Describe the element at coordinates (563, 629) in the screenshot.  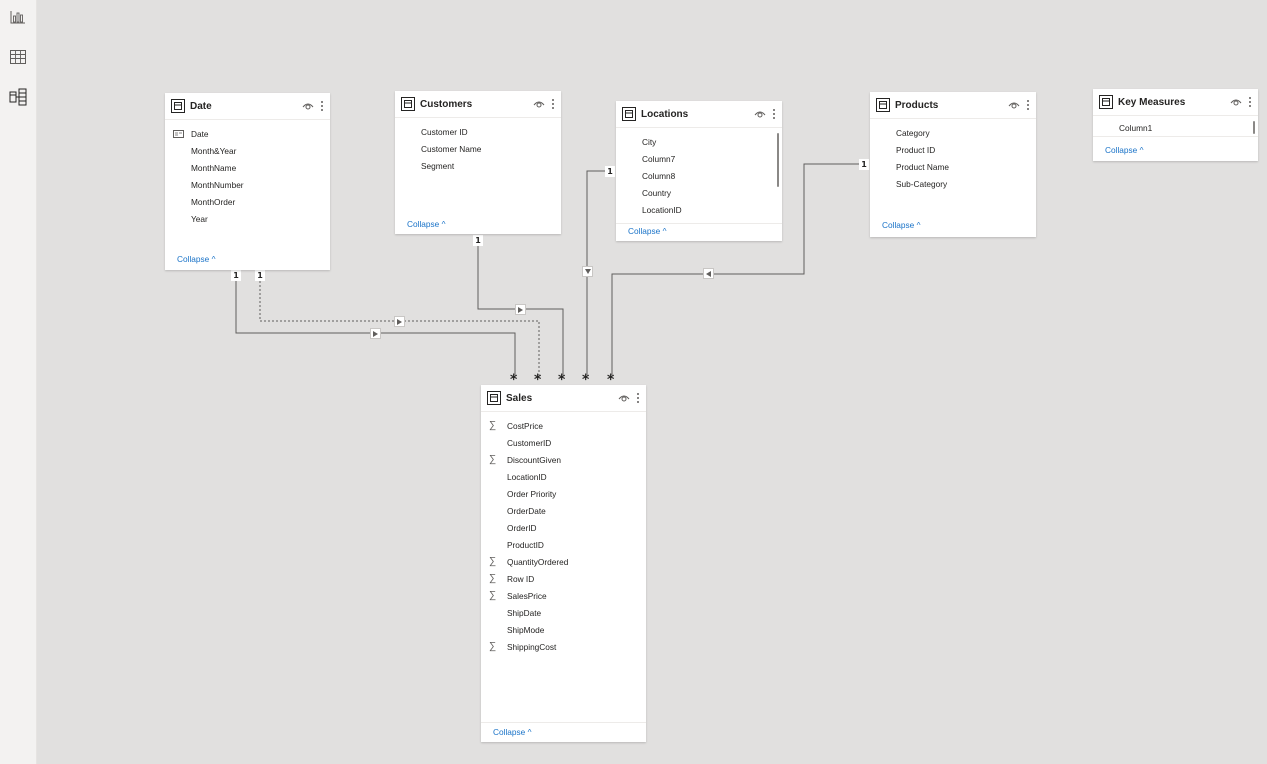
I see `field-row: ShipMode` at that location.